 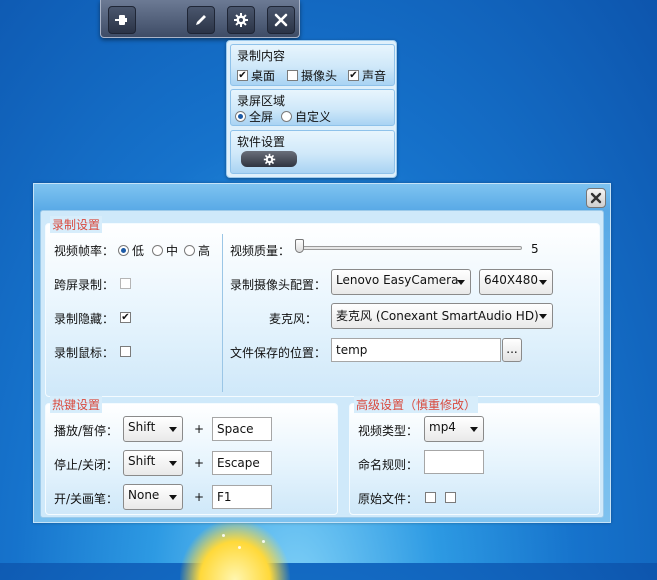 What do you see at coordinates (278, 285) in the screenshot?
I see `camera-config-label: 录制摄像头配置：` at bounding box center [278, 285].